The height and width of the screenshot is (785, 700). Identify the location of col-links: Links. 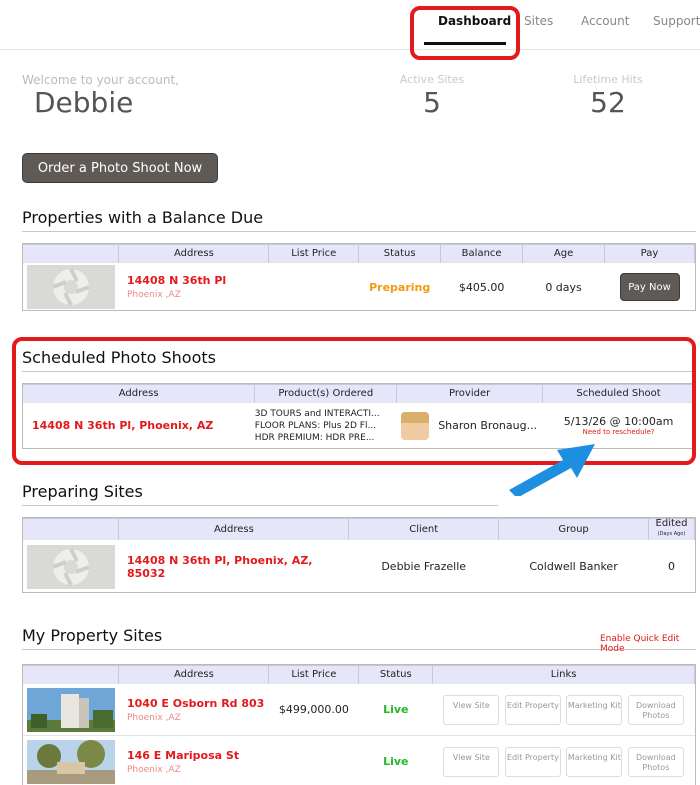
(563, 674).